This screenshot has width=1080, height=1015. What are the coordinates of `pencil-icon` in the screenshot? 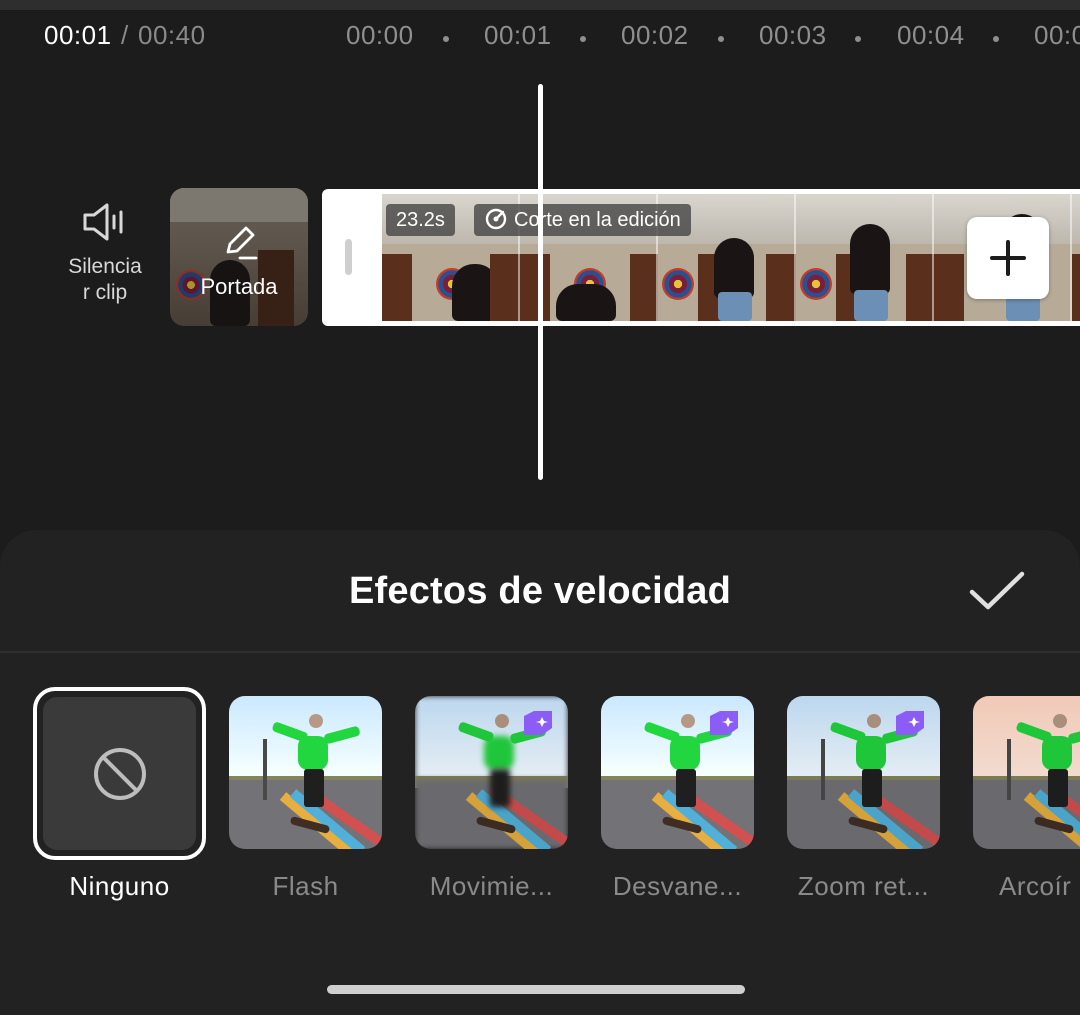 It's located at (242, 243).